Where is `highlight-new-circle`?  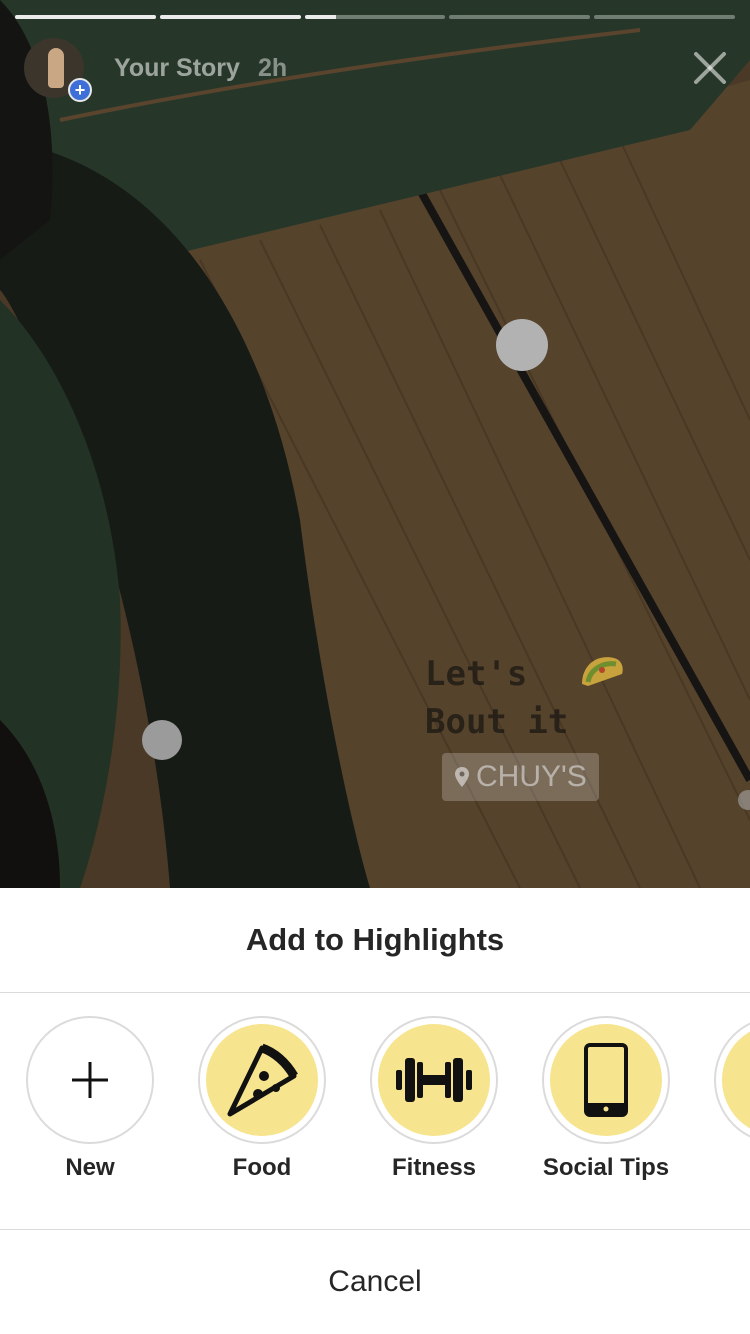 highlight-new-circle is located at coordinates (90, 1080).